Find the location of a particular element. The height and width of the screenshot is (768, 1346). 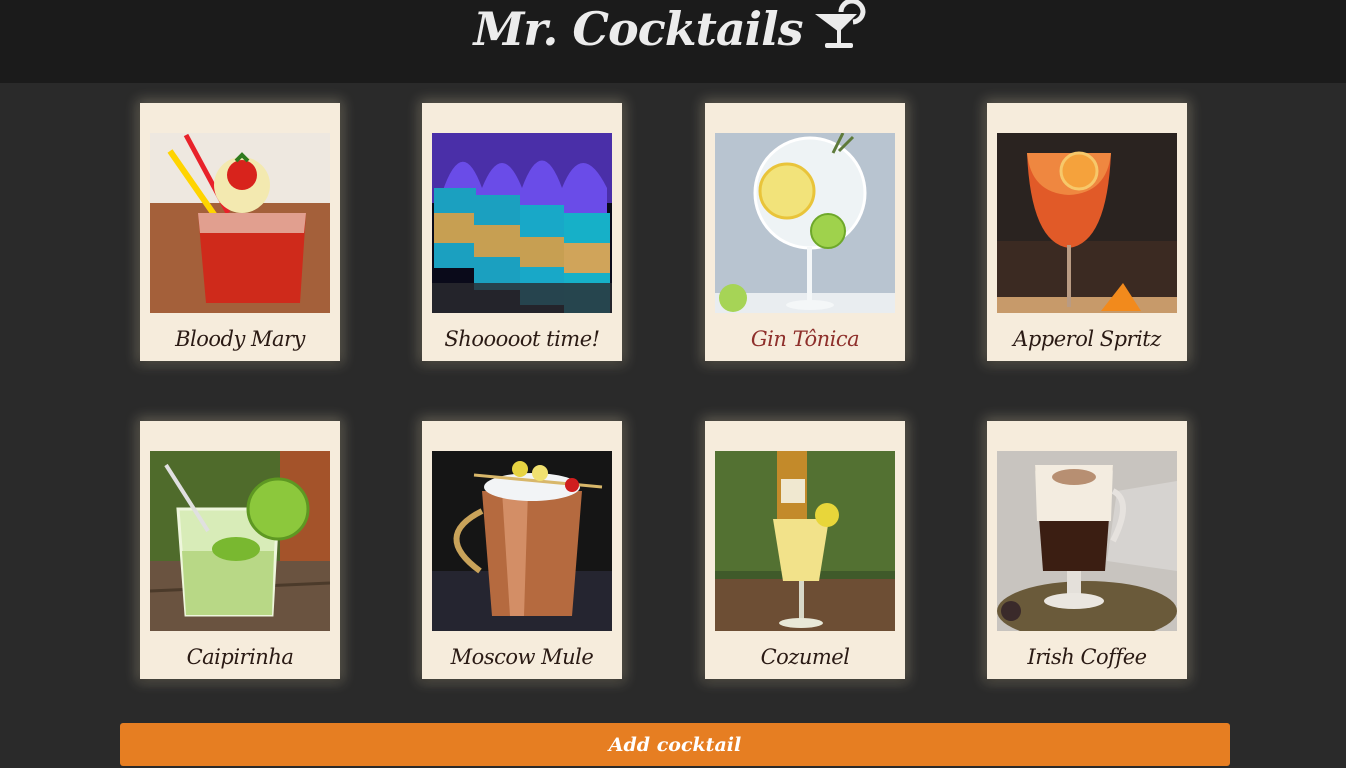

flaming-shots-photo is located at coordinates (522, 223).